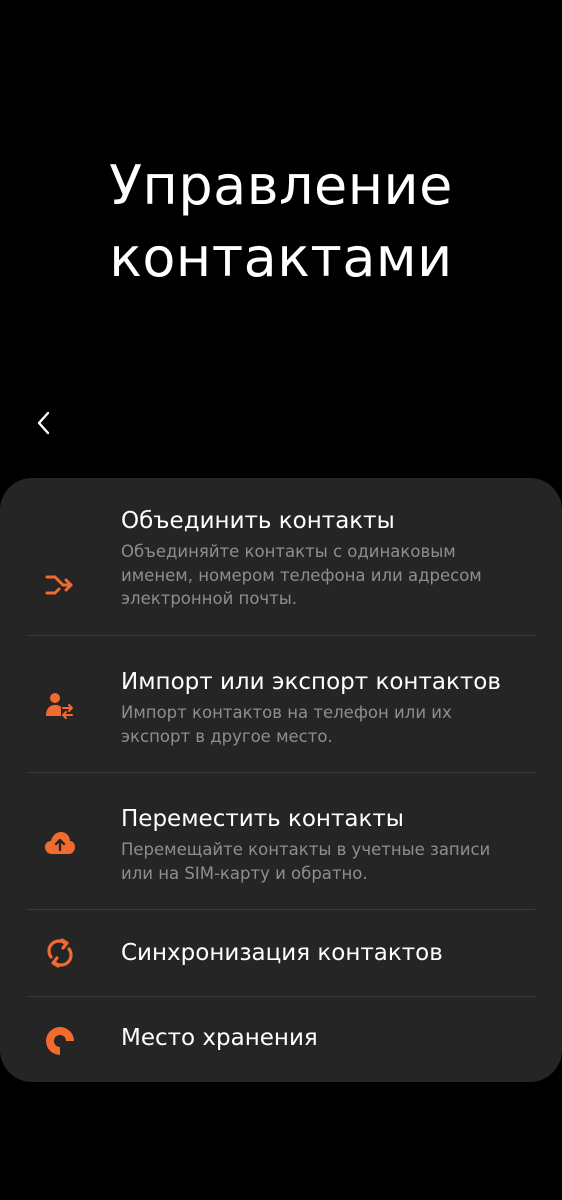  Describe the element at coordinates (60, 706) in the screenshot. I see `import-export-icon` at that location.